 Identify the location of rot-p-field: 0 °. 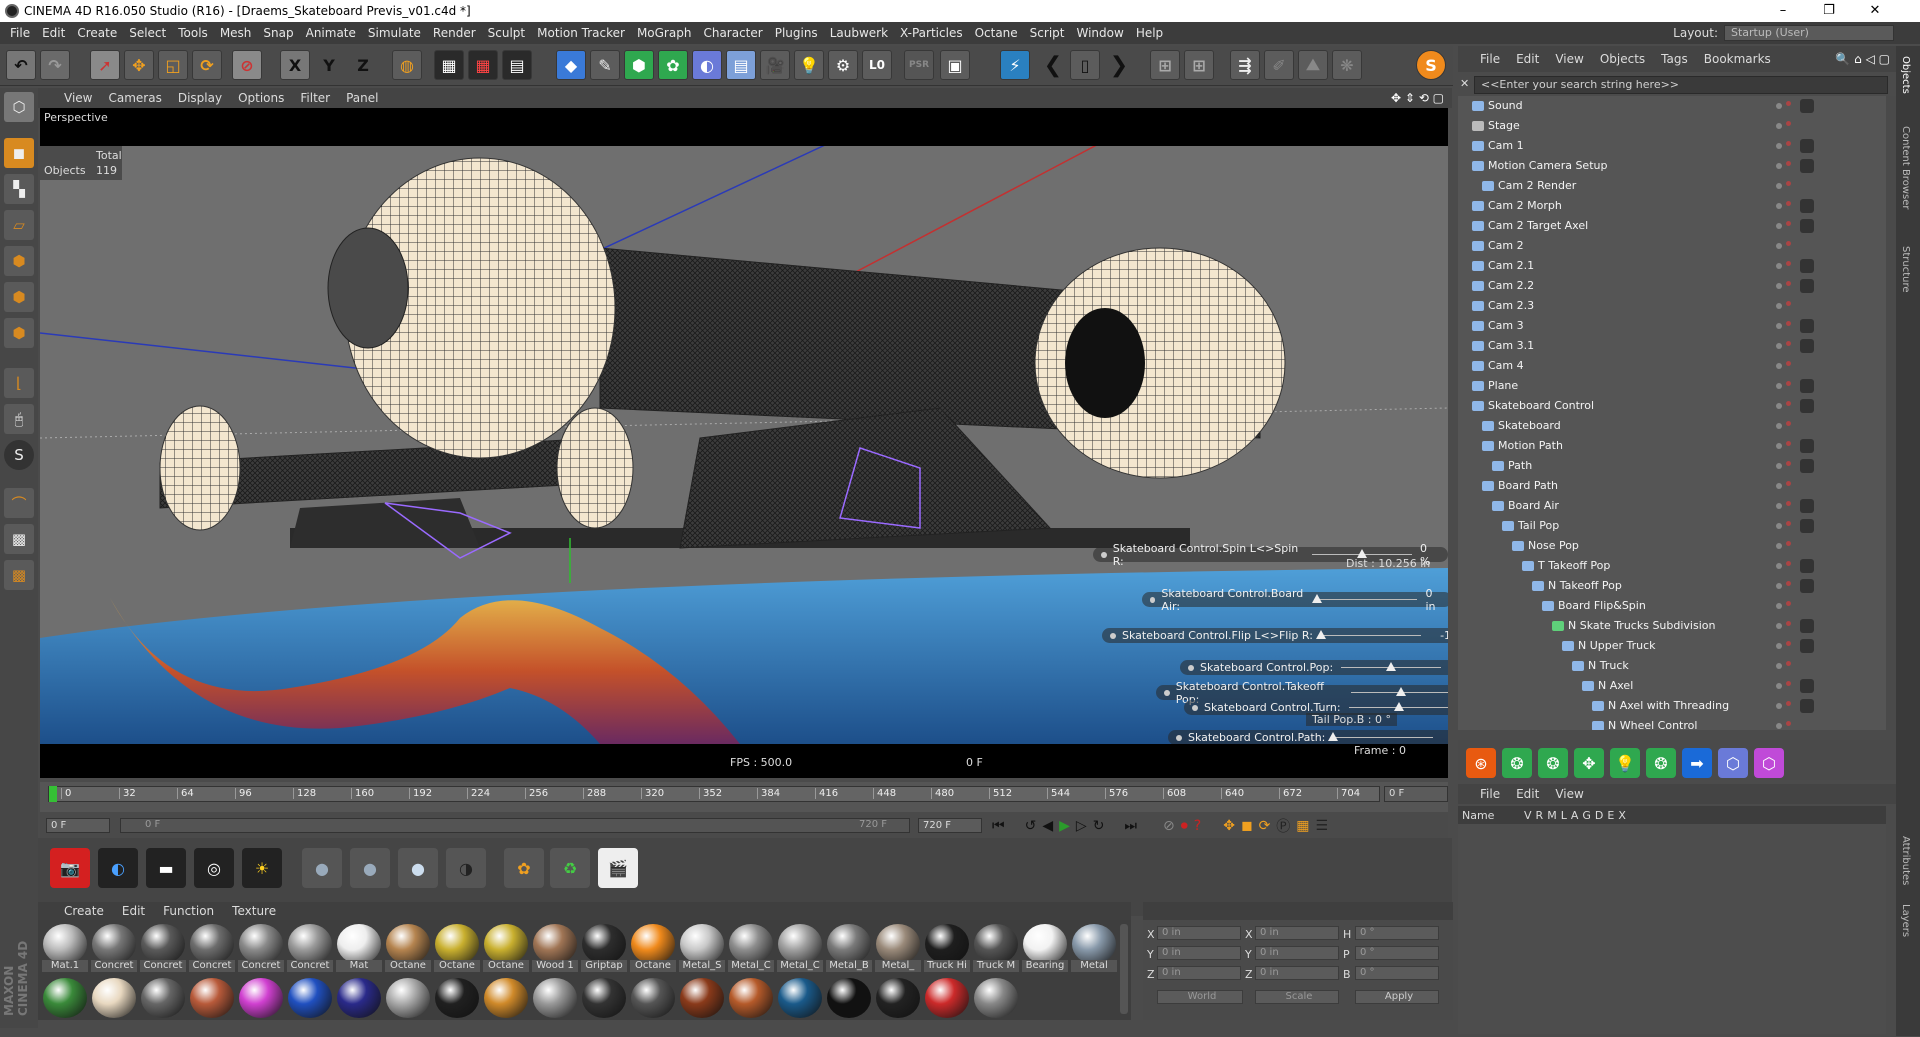
(1397, 953).